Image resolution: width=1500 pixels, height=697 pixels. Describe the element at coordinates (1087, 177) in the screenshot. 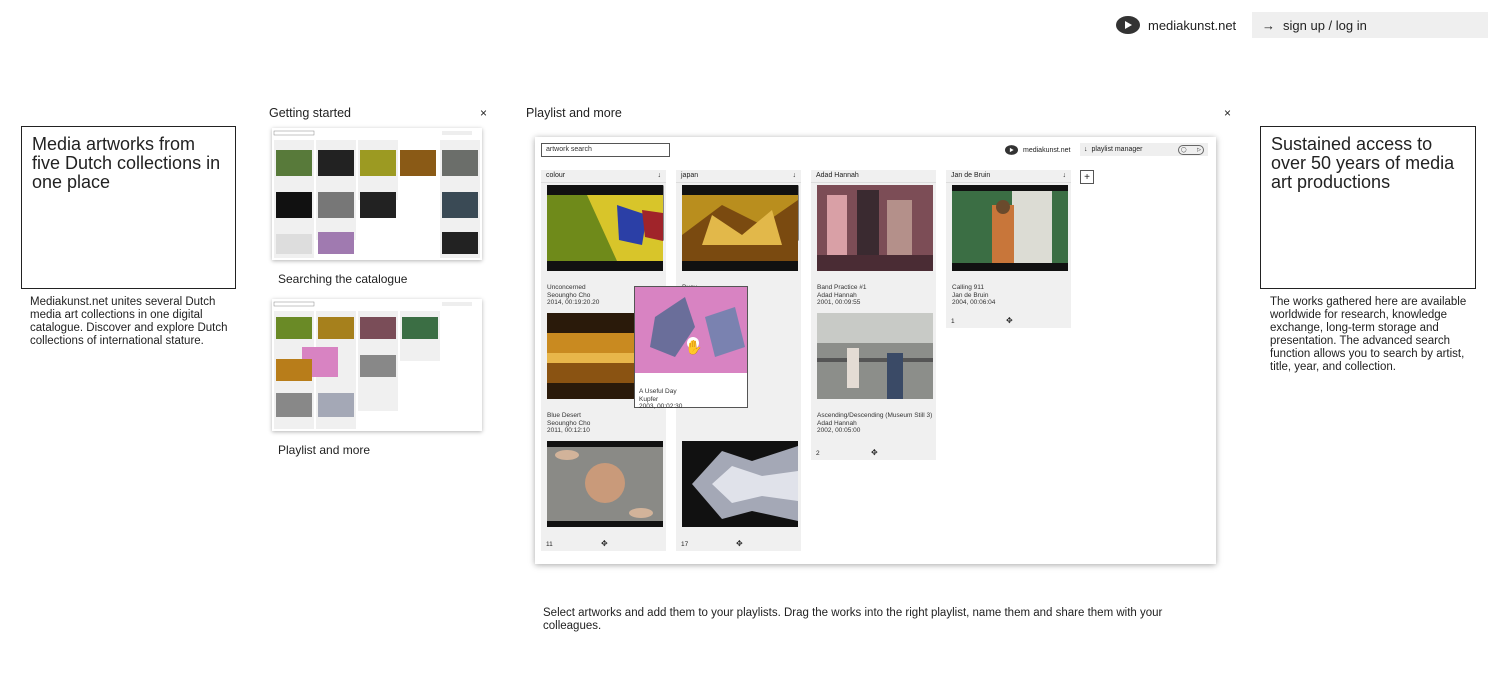

I see `add-playlist-button: +` at that location.